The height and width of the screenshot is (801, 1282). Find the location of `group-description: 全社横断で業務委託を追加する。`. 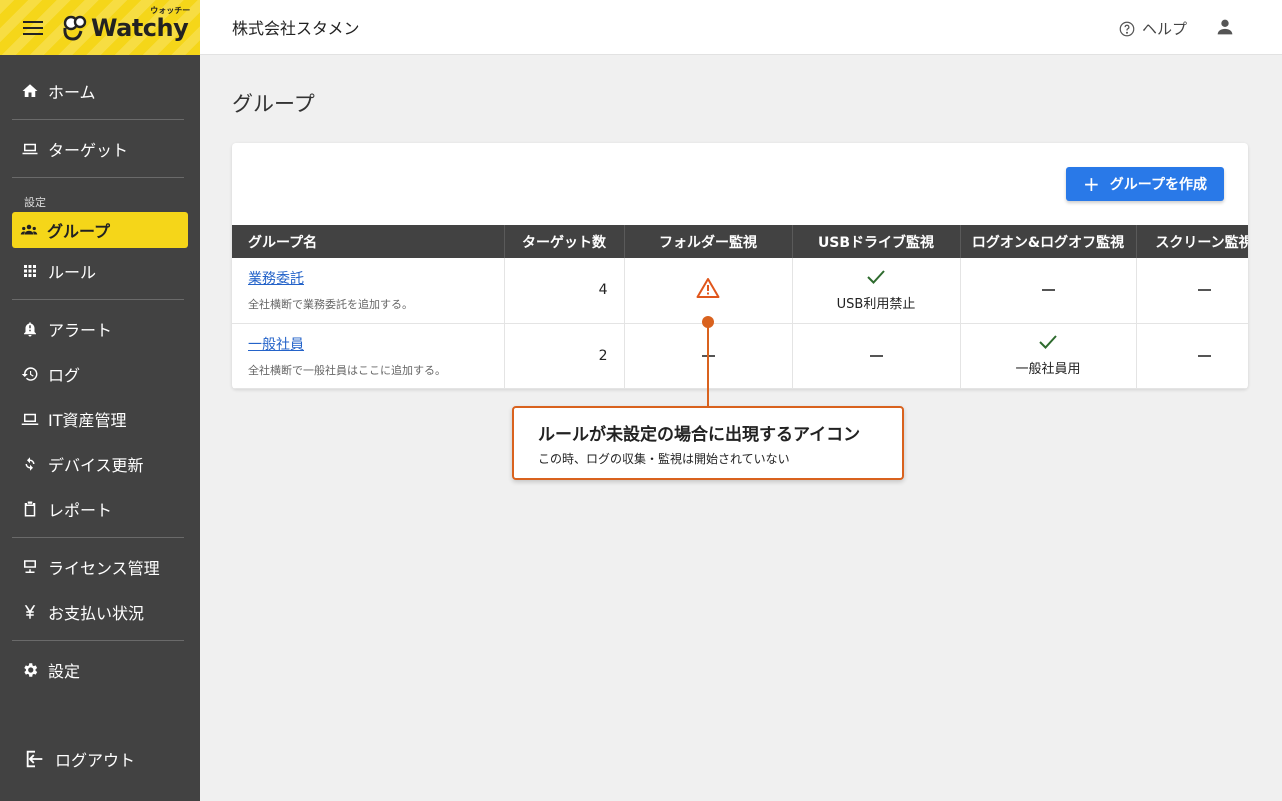

group-description: 全社横断で業務委託を追加する。 is located at coordinates (330, 305).